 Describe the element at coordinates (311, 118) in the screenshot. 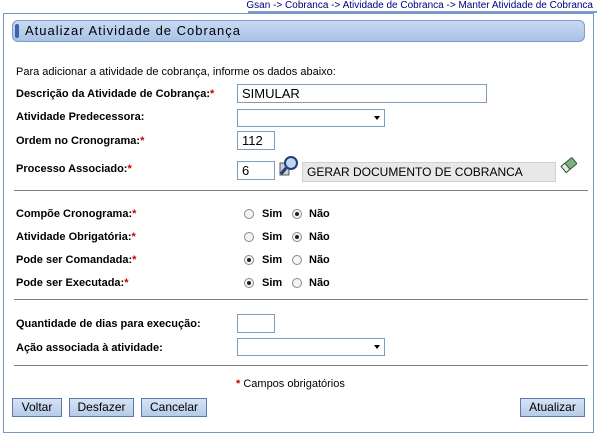

I see `predecessora-select` at that location.